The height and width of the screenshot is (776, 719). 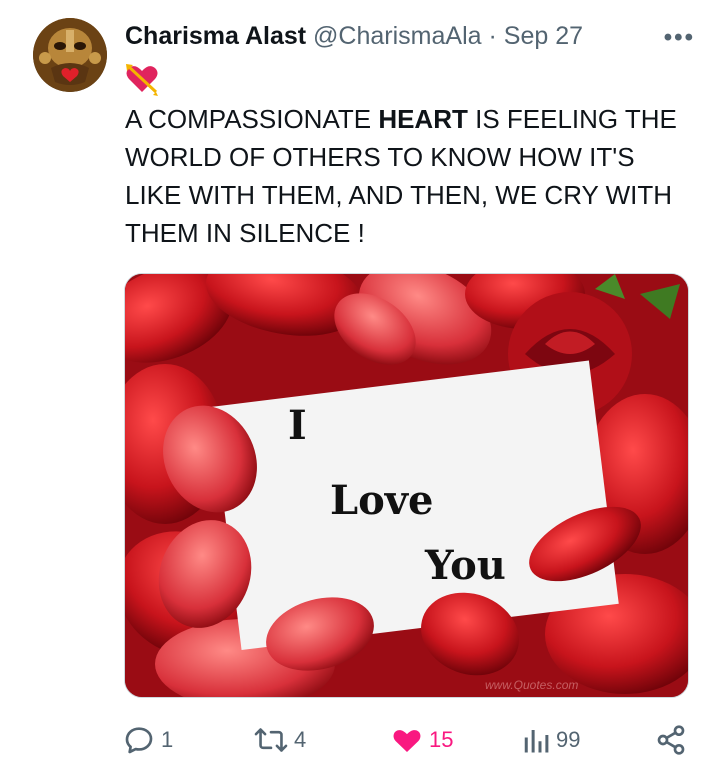 I want to click on reply-icon, so click(x=139, y=740).